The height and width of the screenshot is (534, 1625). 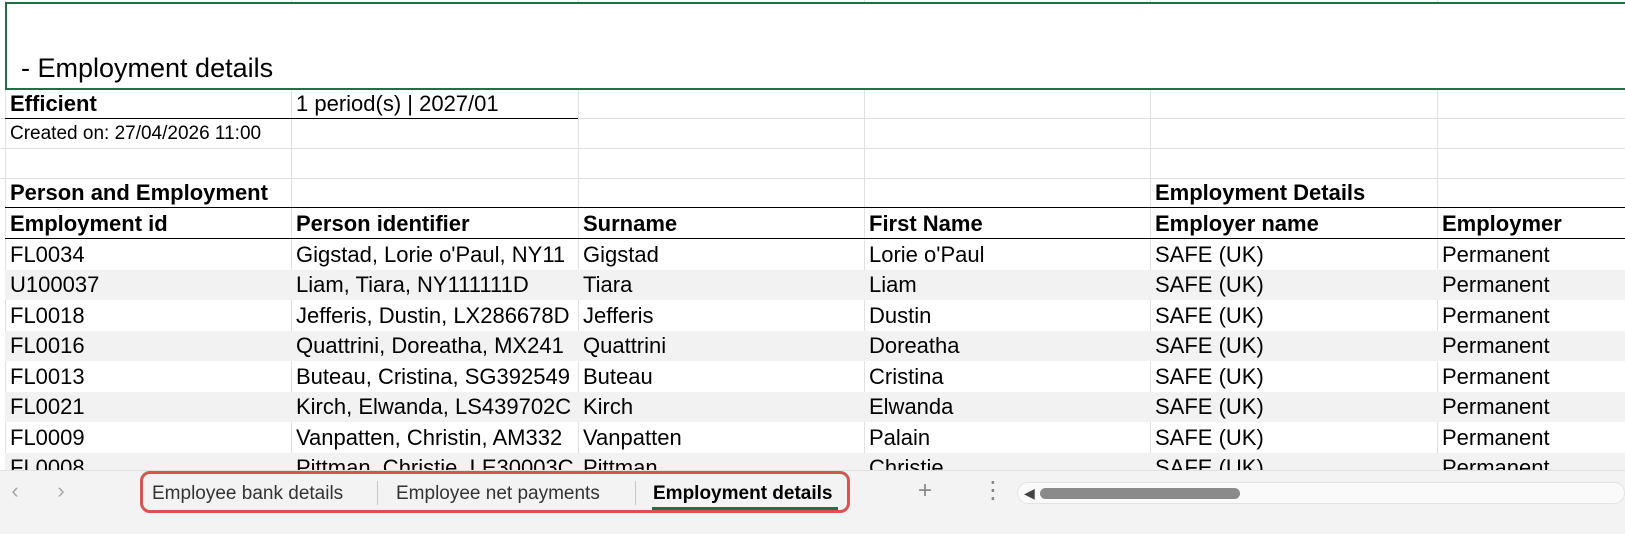 I want to click on group-header-person-employment: Person and Employment, so click(x=291, y=193).